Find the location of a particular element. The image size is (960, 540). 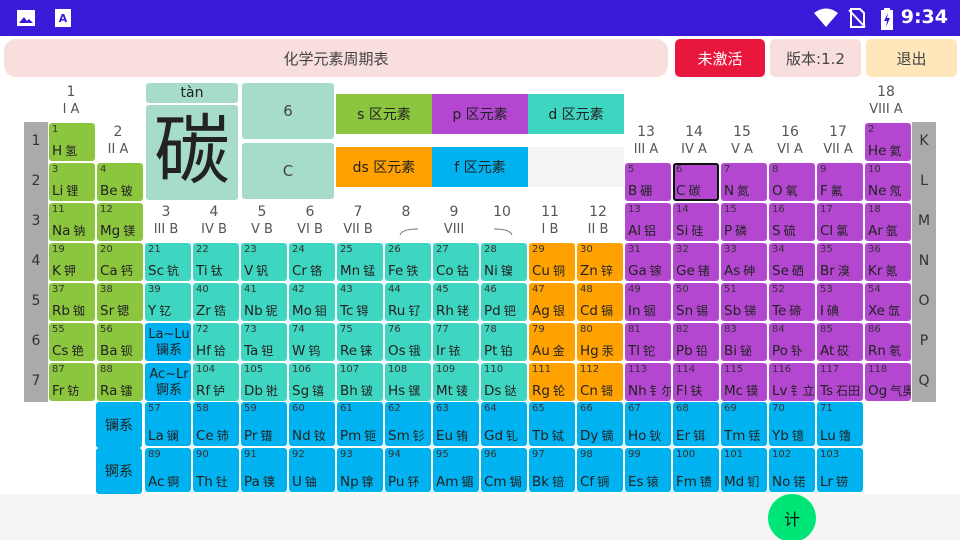

element-cell-n: 7 N氮 is located at coordinates (744, 182).